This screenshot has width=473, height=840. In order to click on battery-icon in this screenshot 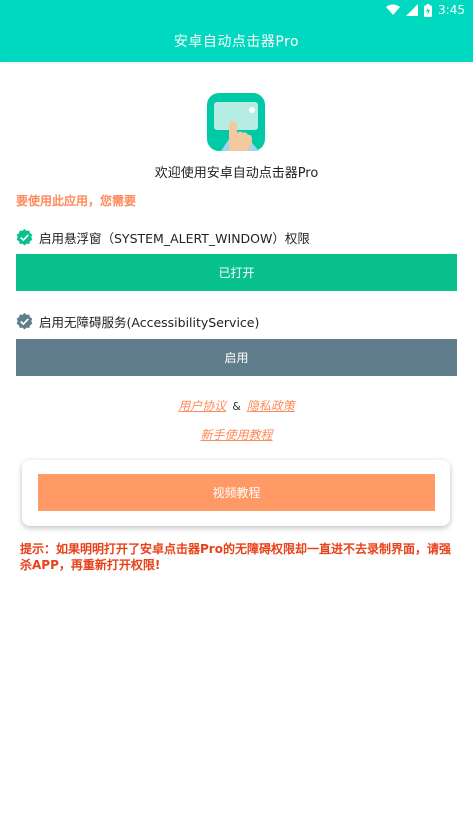, I will do `click(428, 10)`.